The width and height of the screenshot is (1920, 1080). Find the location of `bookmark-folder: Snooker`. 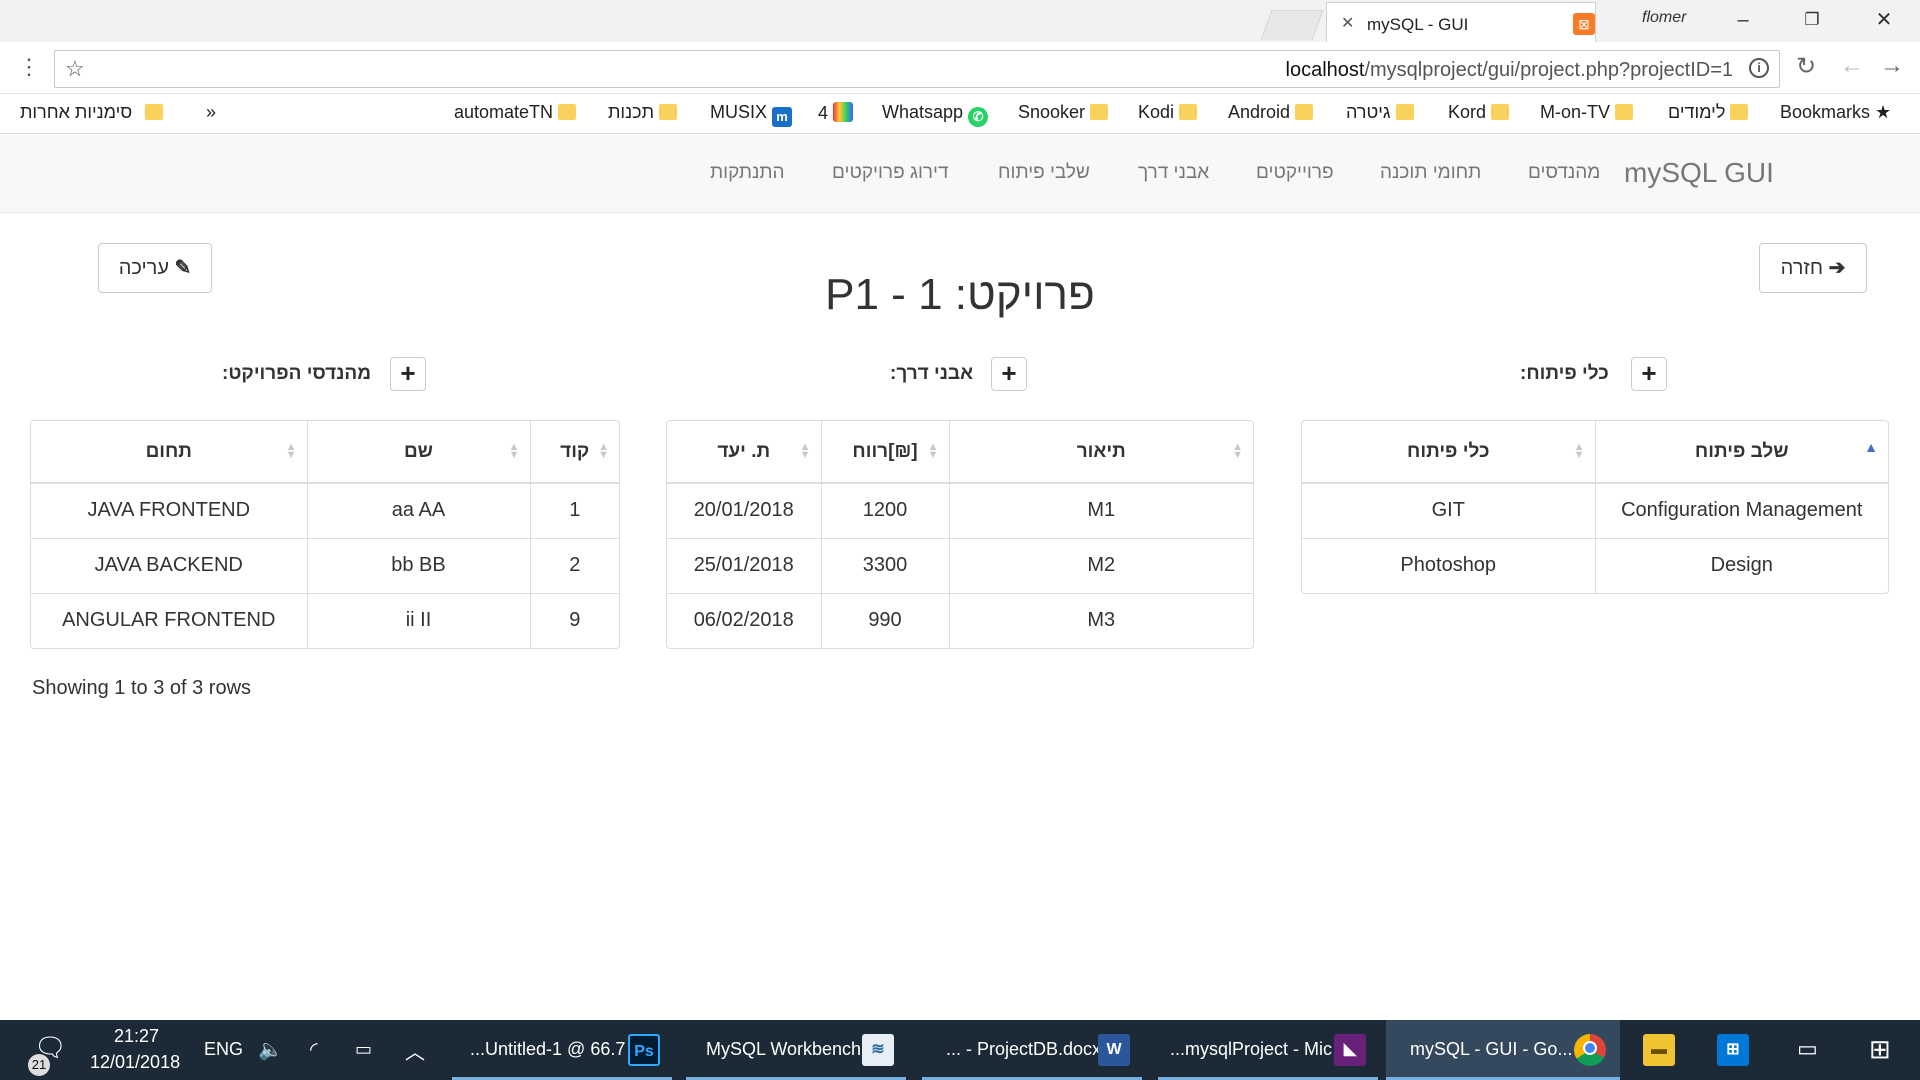

bookmark-folder: Snooker is located at coordinates (1063, 112).